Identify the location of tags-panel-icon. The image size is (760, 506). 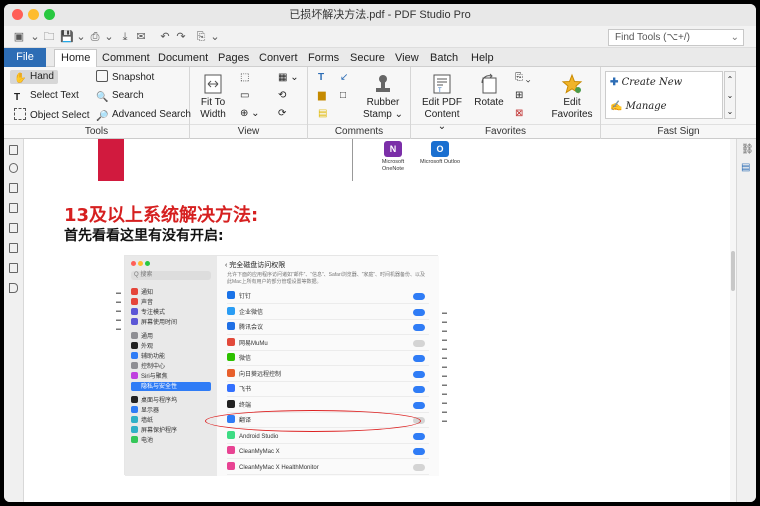
(13, 288).